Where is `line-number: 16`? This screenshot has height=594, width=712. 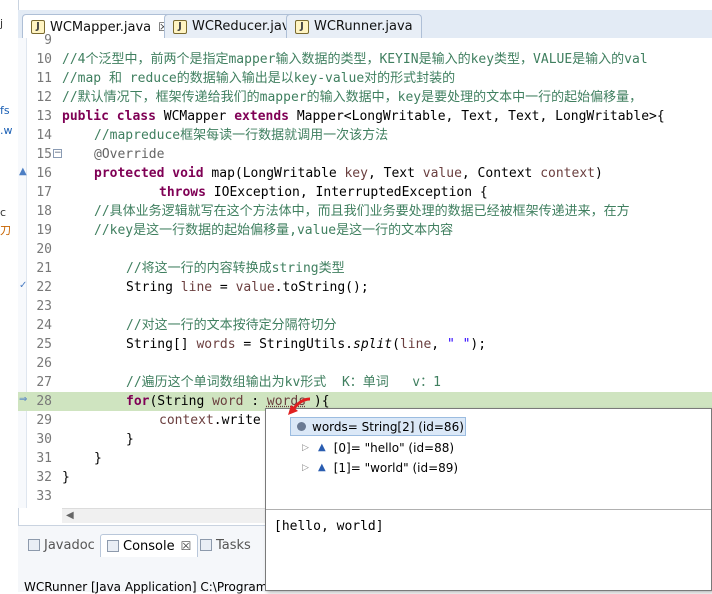
line-number: 16 is located at coordinates (44, 173).